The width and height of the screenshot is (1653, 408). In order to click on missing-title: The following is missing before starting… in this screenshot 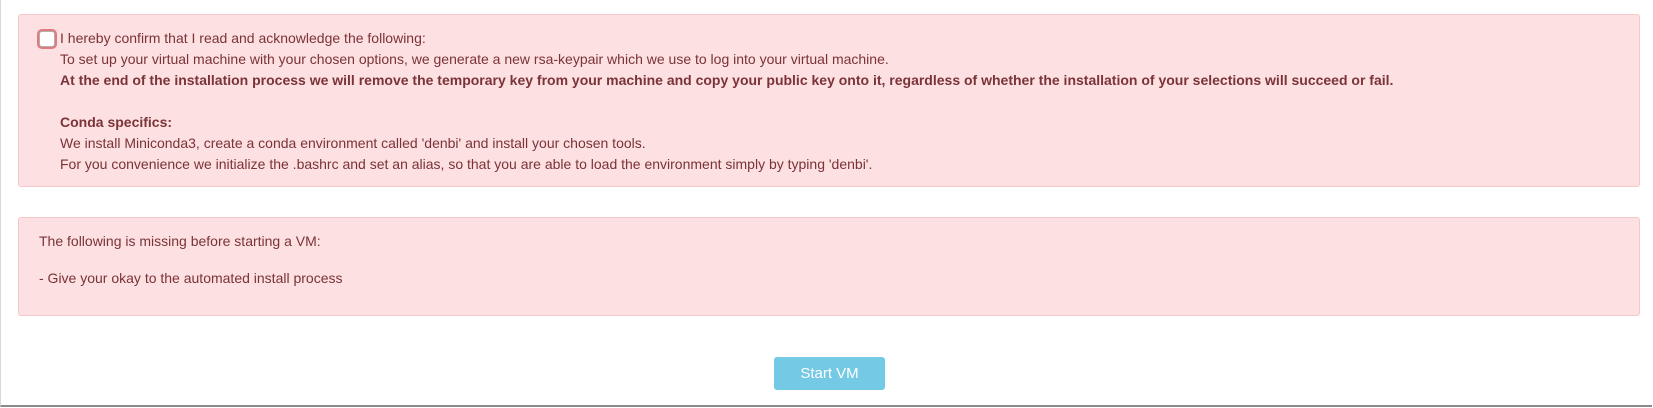, I will do `click(180, 241)`.